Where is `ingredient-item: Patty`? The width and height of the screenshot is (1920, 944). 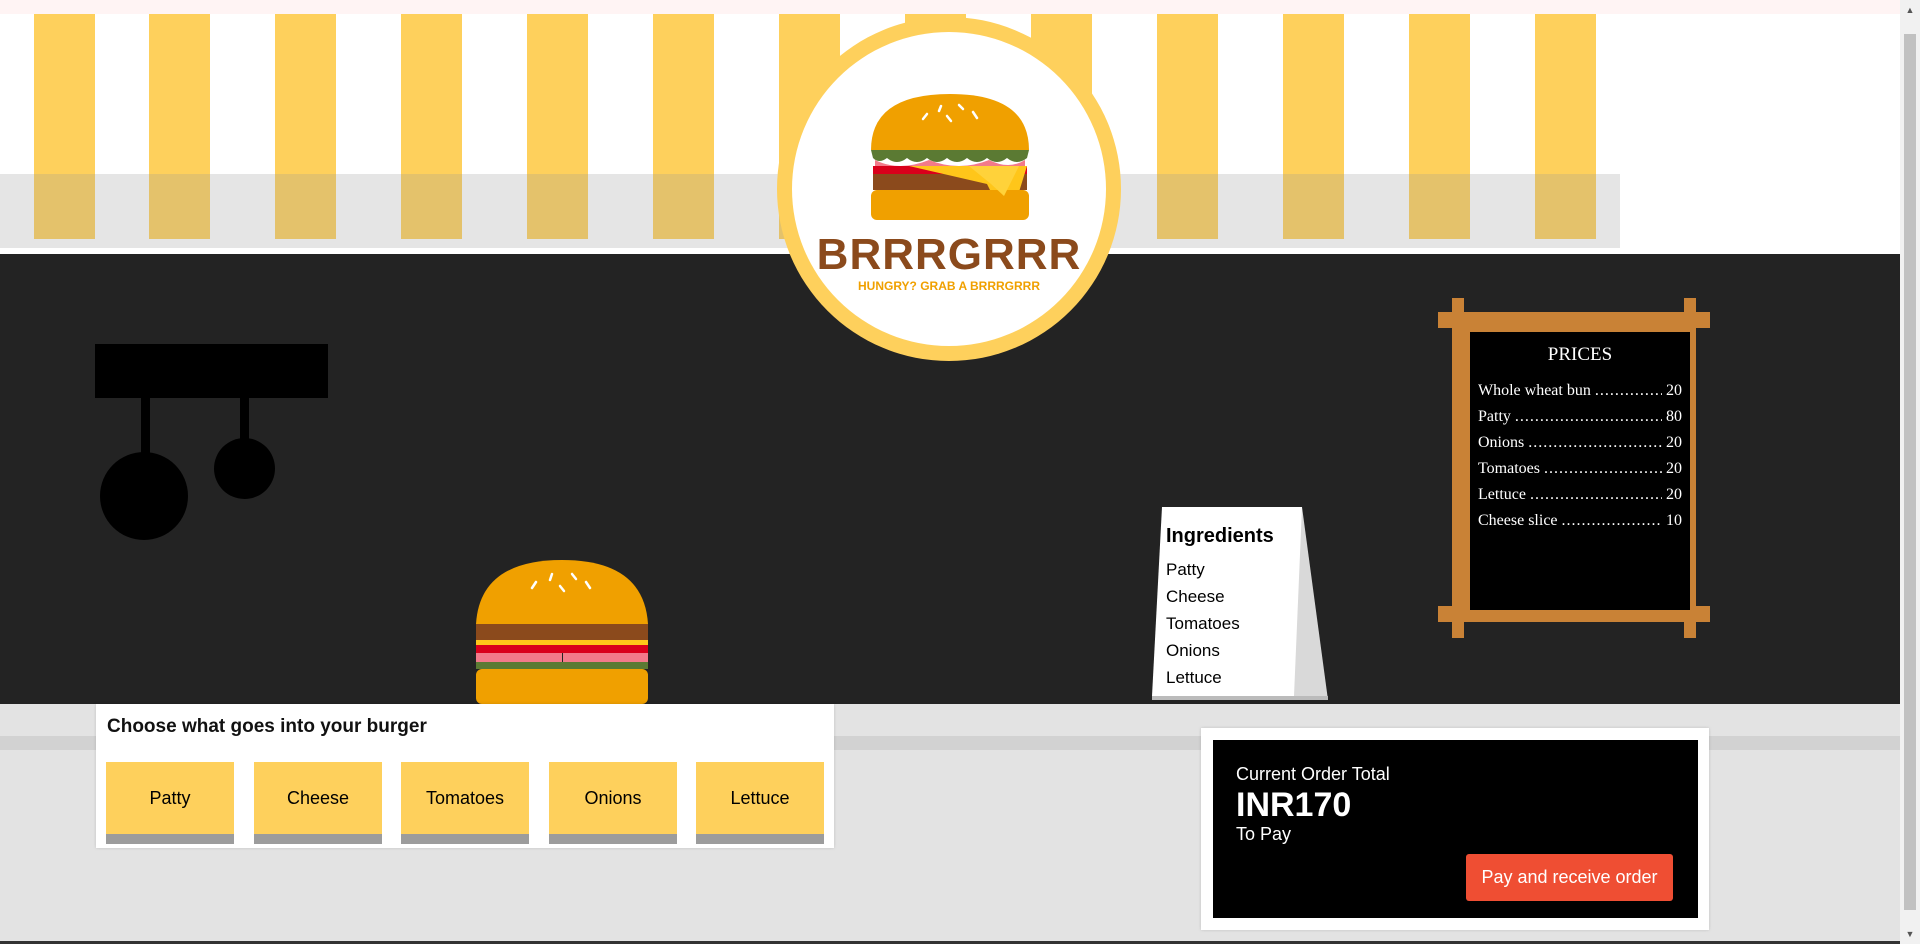 ingredient-item: Patty is located at coordinates (1185, 569).